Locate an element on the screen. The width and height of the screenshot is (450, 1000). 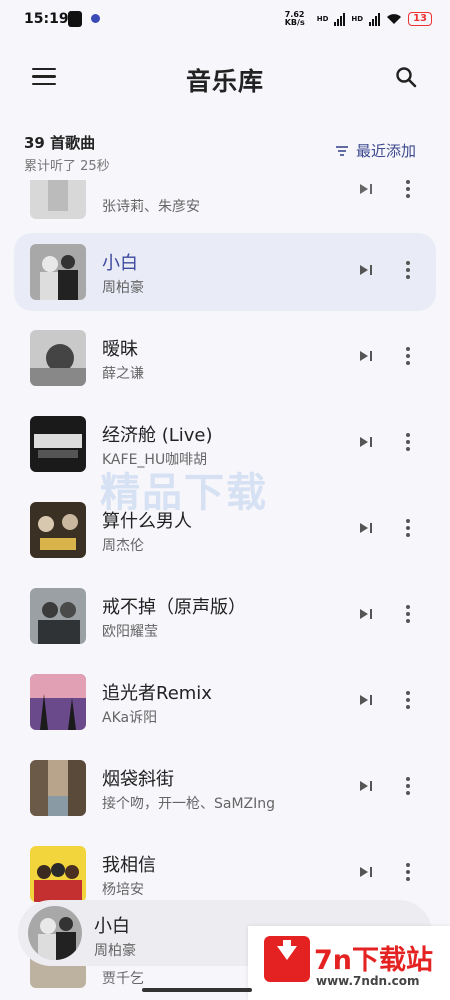
song-row: 张诗莉、朱彦安 is located at coordinates (225, 205).